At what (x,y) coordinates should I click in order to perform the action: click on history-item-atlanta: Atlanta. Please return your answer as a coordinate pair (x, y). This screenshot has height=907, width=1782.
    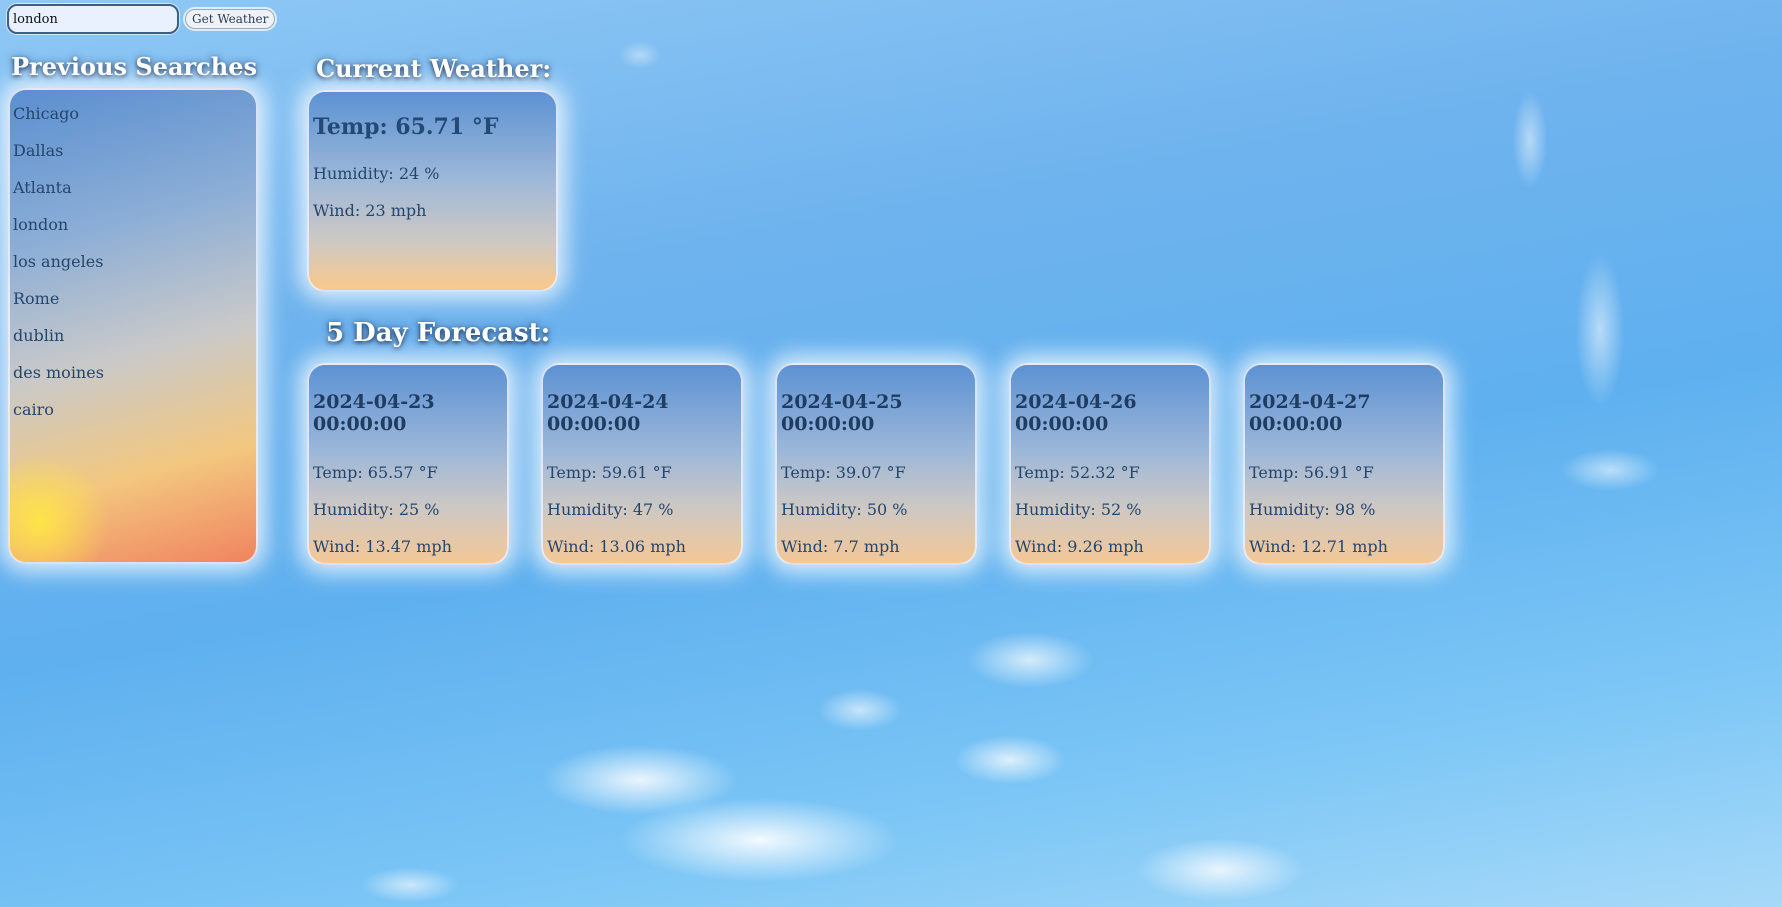
    Looking at the image, I should click on (42, 187).